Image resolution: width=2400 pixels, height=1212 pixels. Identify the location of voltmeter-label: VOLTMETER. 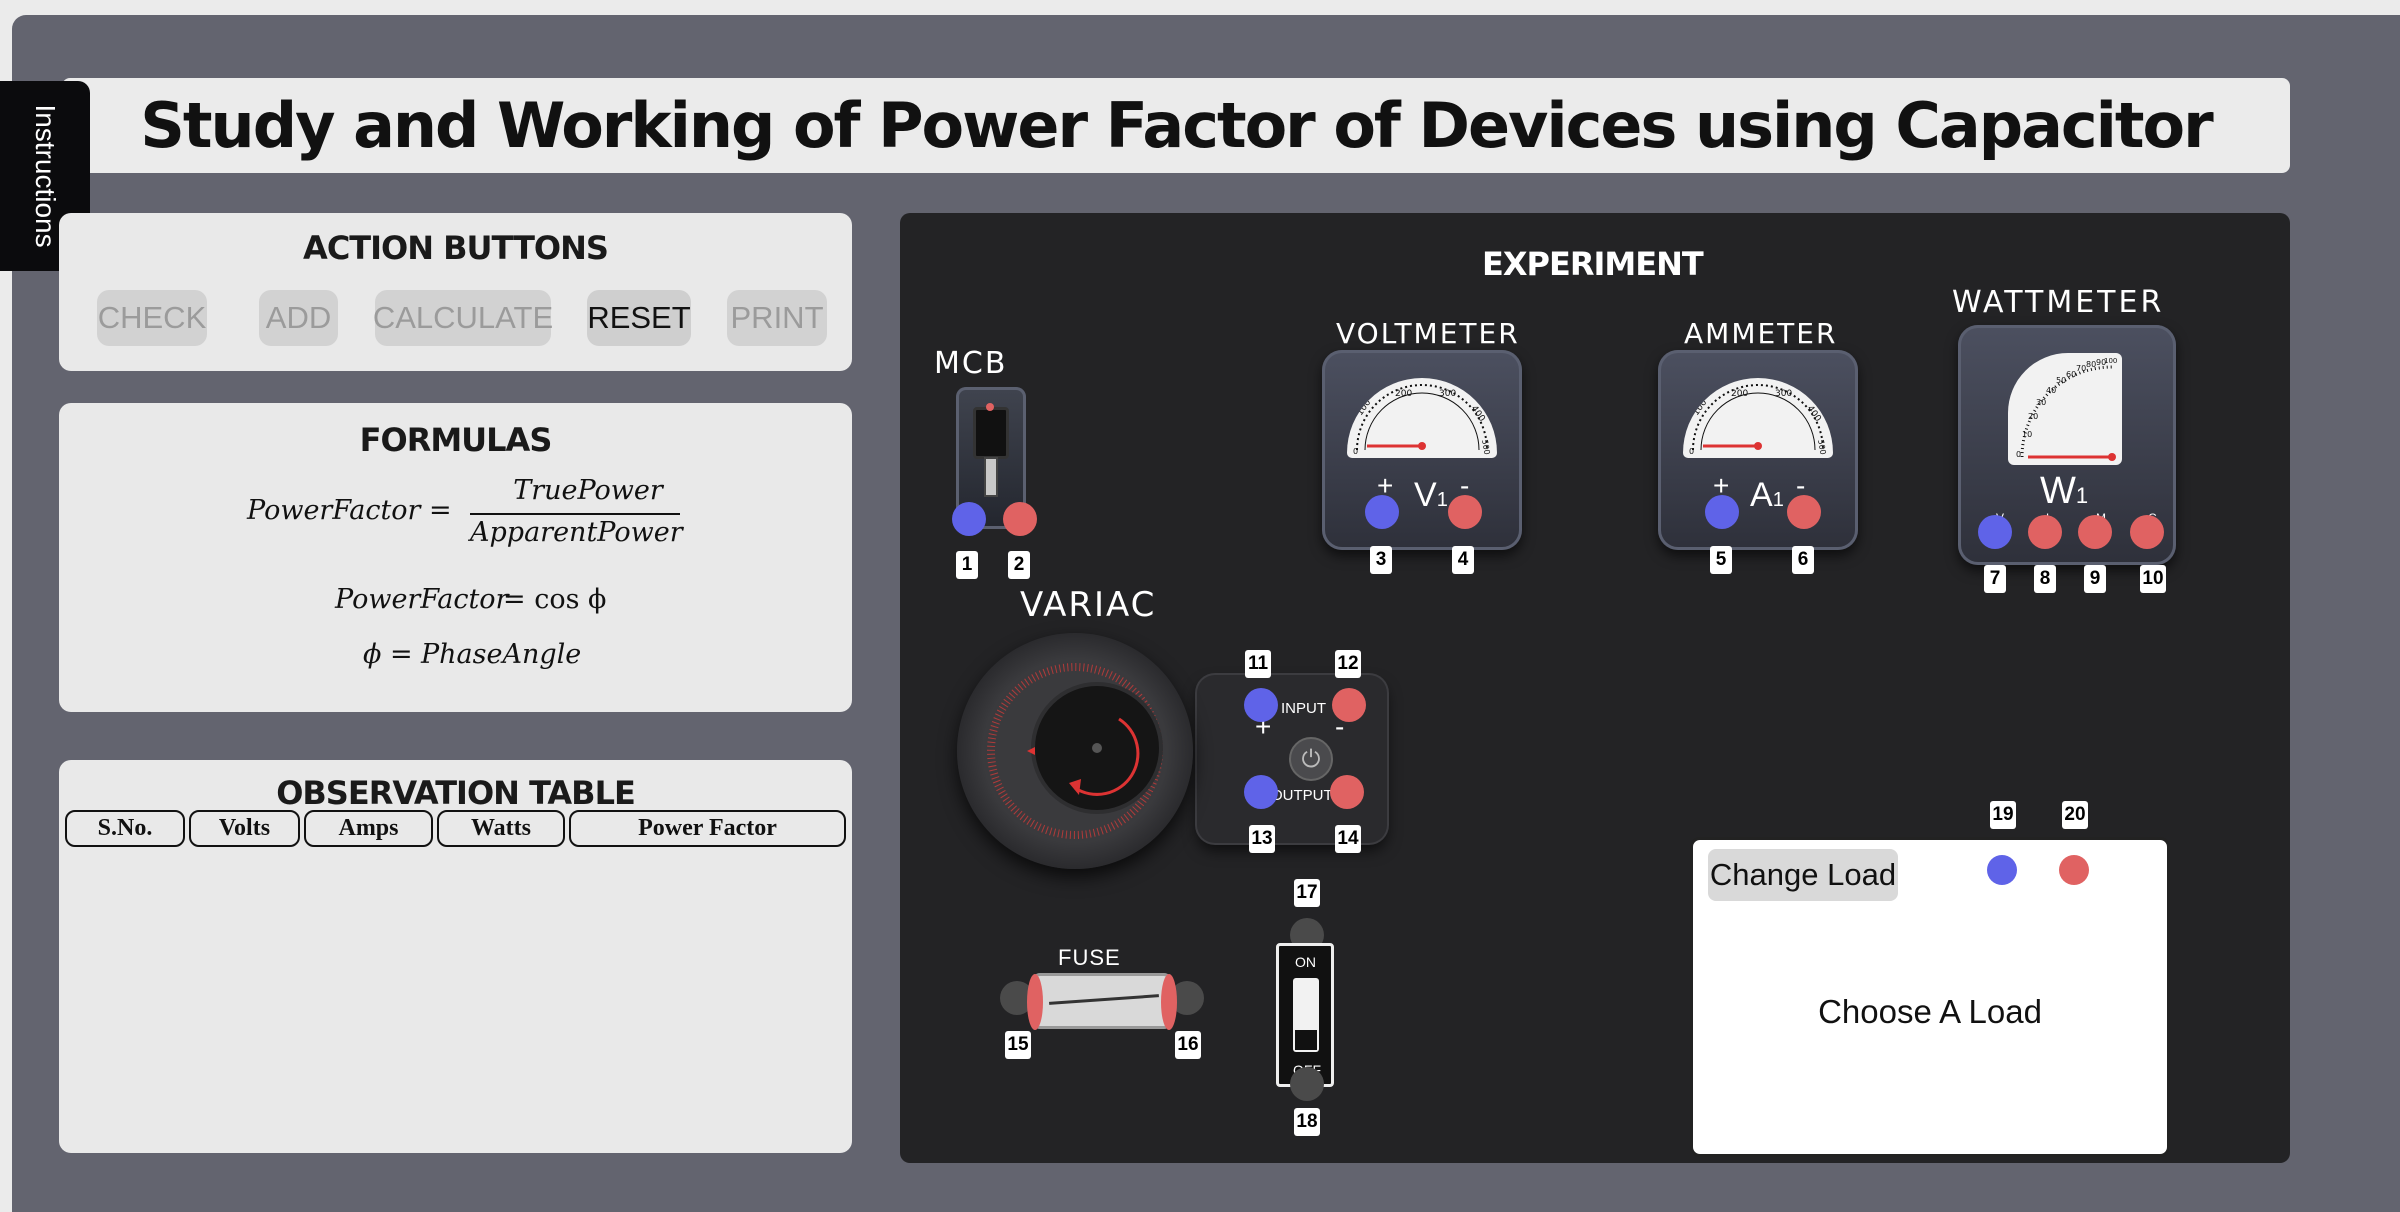
(1428, 333).